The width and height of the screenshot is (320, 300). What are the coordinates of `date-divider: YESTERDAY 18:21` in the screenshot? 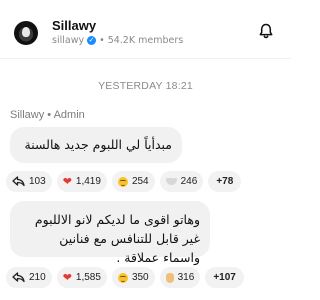 It's located at (145, 86).